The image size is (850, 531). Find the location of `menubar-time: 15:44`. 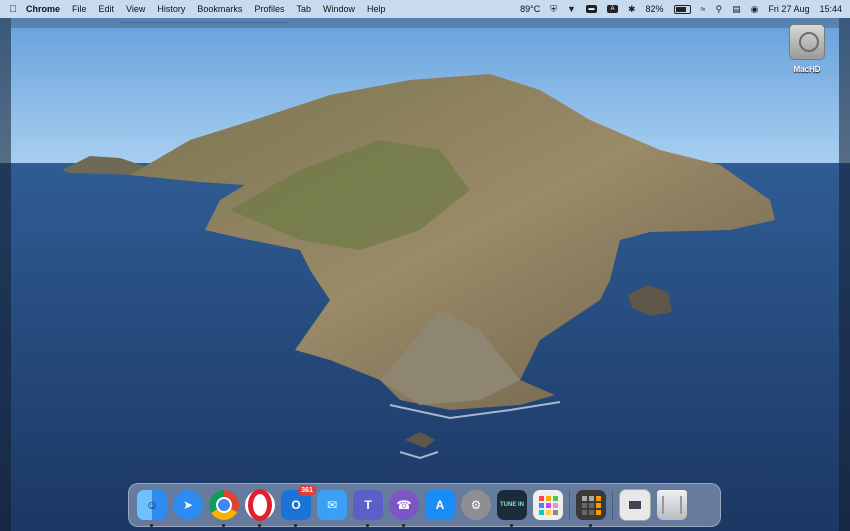

menubar-time: 15:44 is located at coordinates (830, 9).